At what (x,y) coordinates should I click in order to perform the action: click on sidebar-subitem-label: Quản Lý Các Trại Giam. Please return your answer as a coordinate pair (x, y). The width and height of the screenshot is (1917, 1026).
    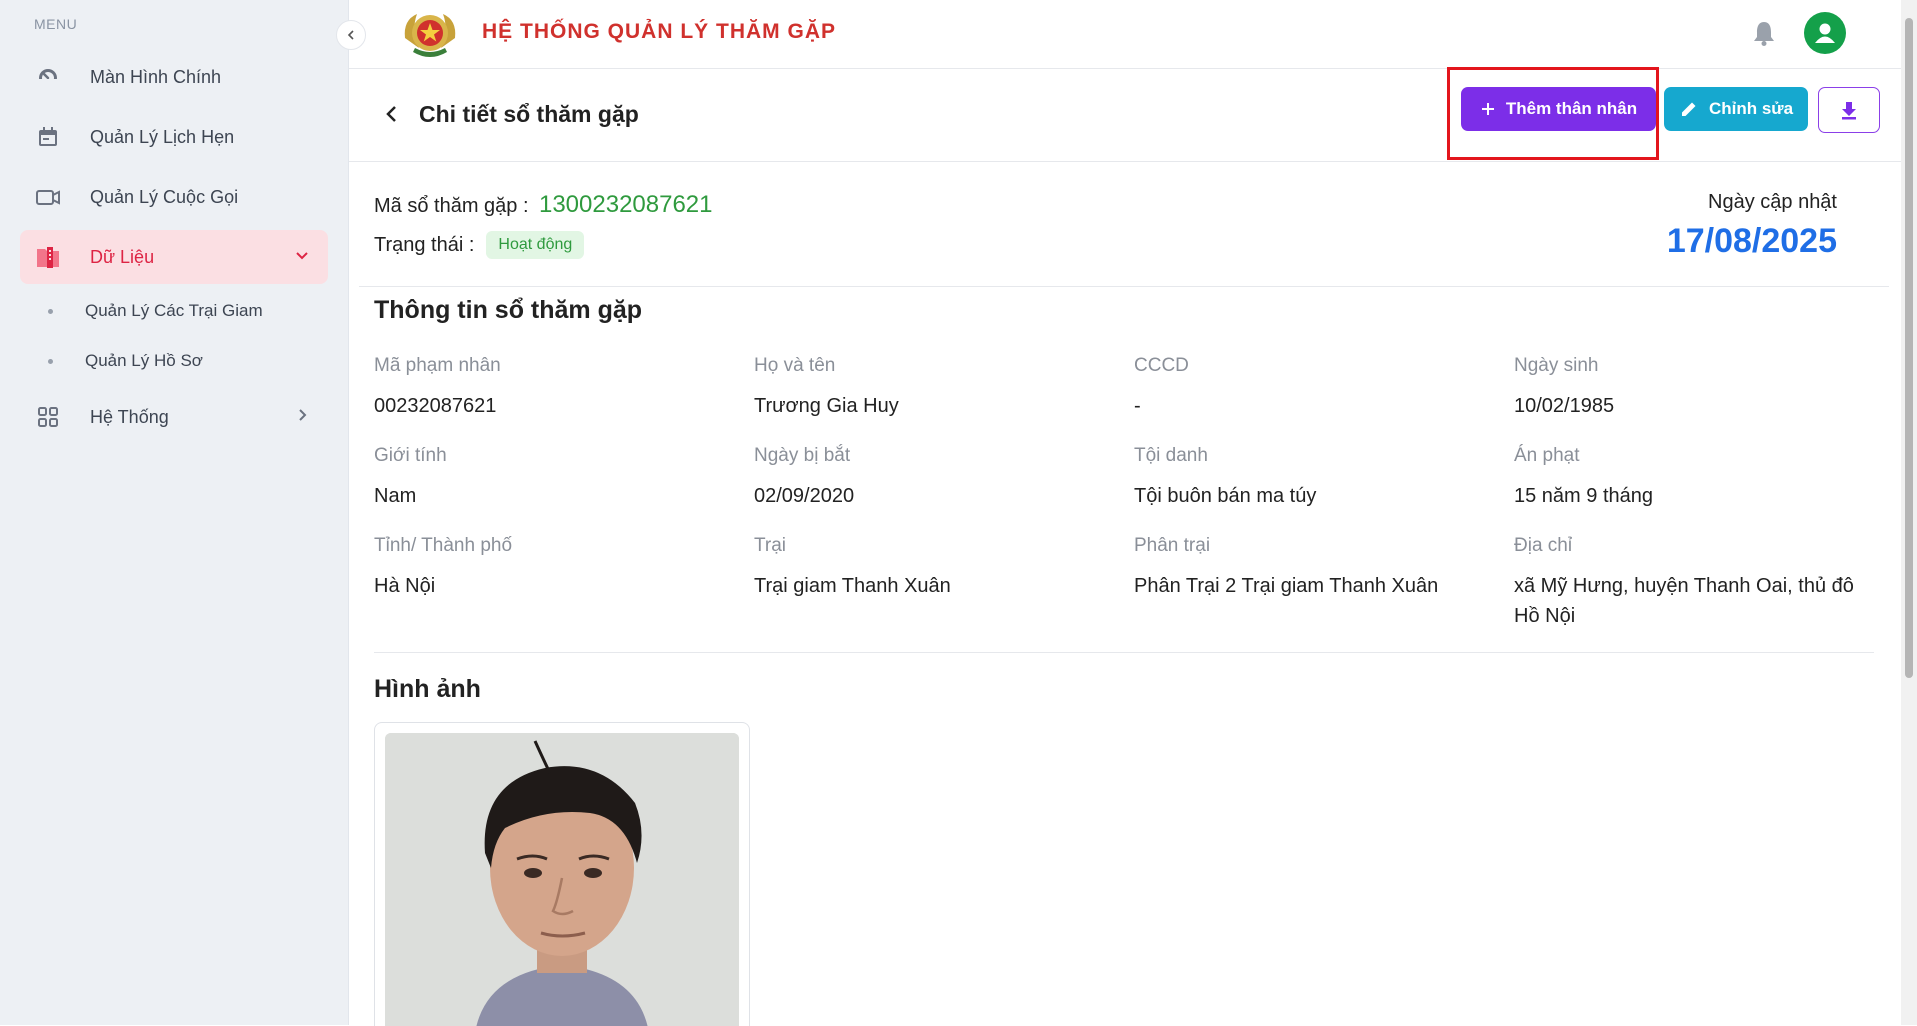
    Looking at the image, I should click on (174, 310).